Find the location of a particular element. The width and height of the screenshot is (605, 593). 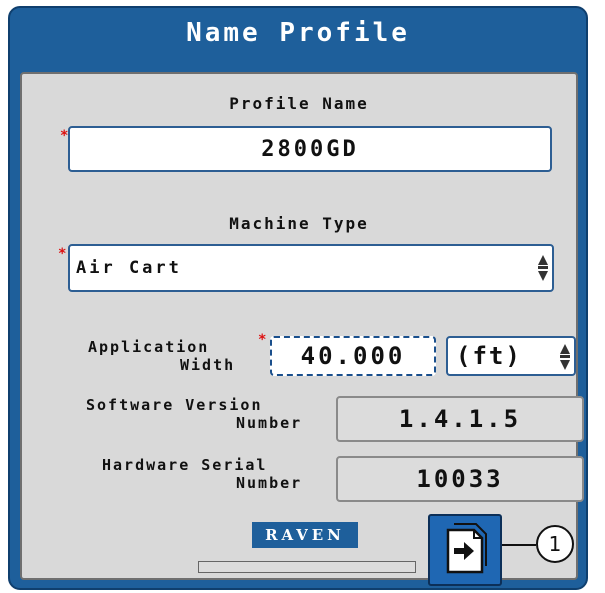

profile-name-input: 2800GD is located at coordinates (310, 149).